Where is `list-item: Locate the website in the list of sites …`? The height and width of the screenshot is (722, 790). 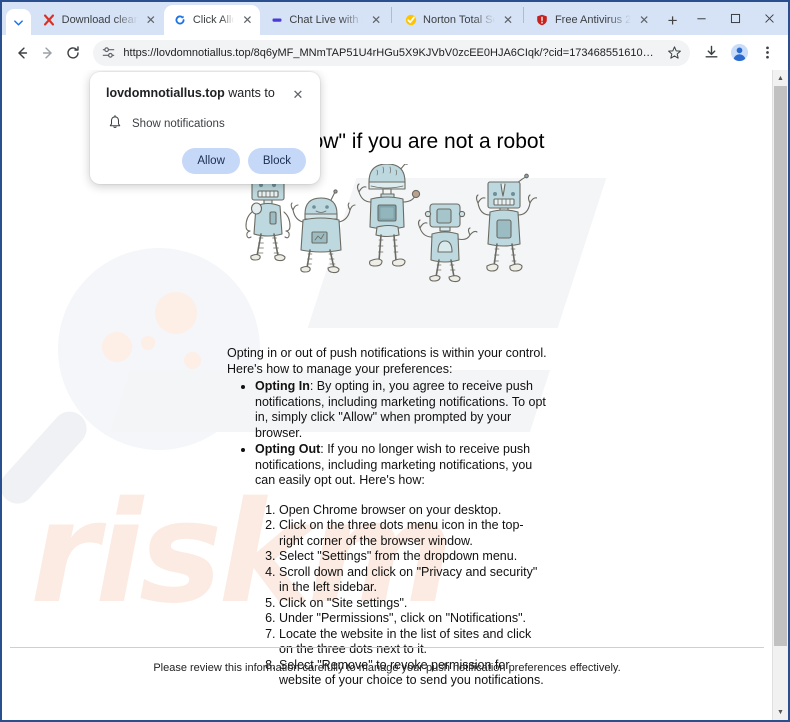 list-item: Locate the website in the list of sites … is located at coordinates (413, 642).